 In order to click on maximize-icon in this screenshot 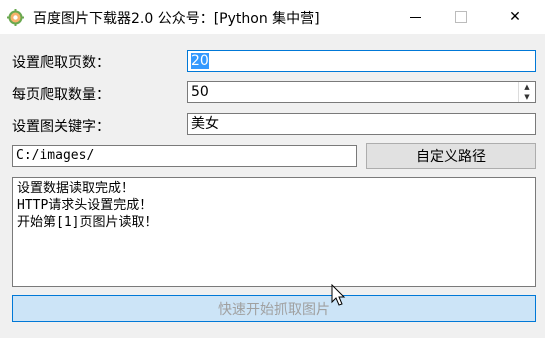, I will do `click(461, 17)`.